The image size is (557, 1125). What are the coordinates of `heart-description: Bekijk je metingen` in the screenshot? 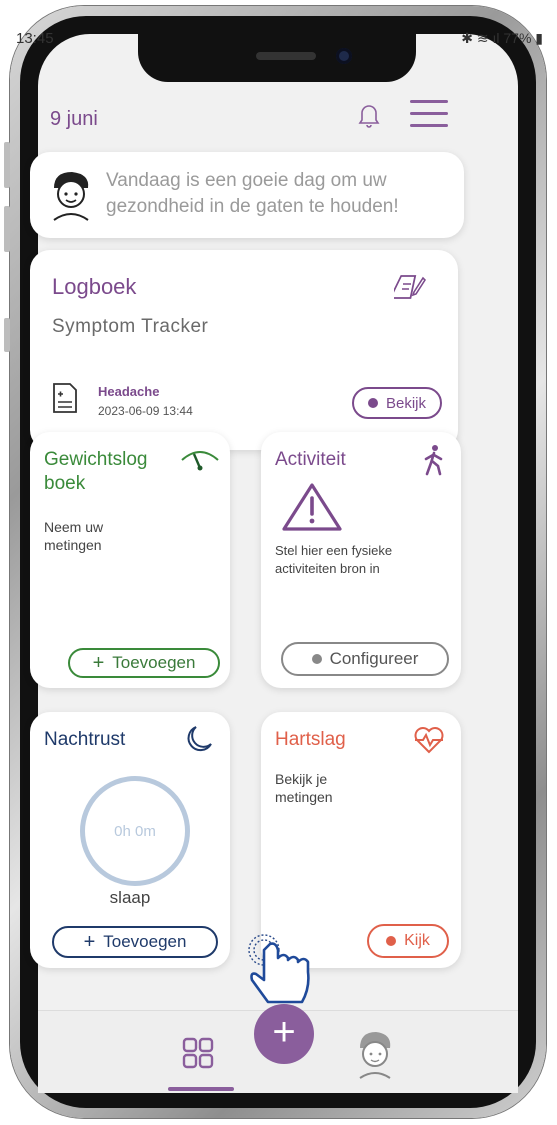 It's located at (304, 788).